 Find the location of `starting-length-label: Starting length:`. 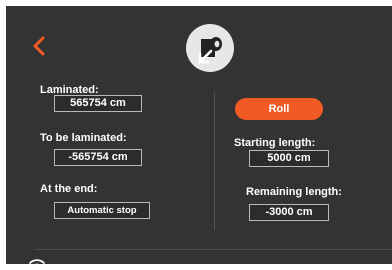

starting-length-label: Starting length: is located at coordinates (275, 143).